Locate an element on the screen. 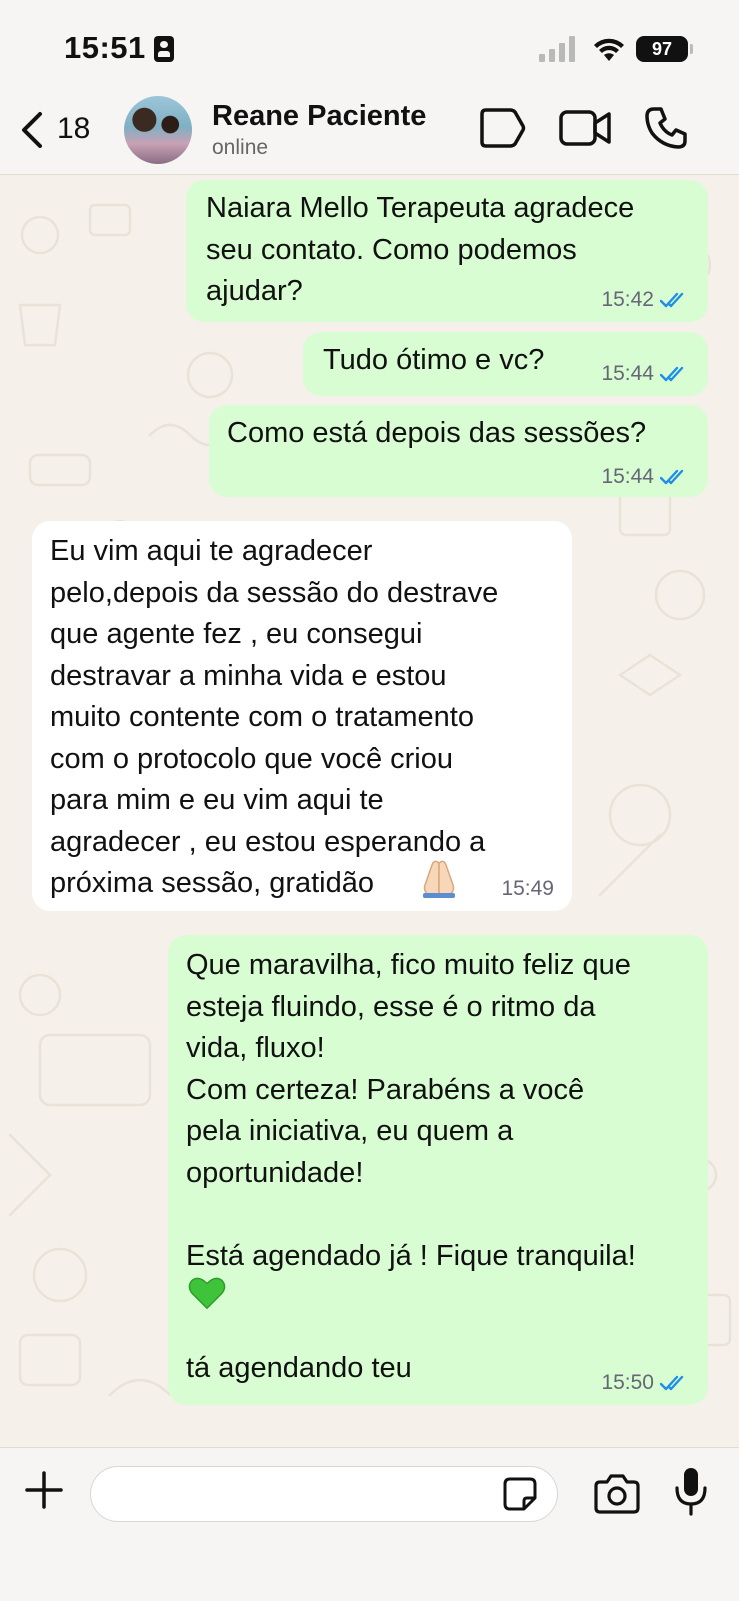 This screenshot has width=739, height=1601. message-bubble-outgoing: Tudo ótimo e vc? 15:44 is located at coordinates (505, 364).